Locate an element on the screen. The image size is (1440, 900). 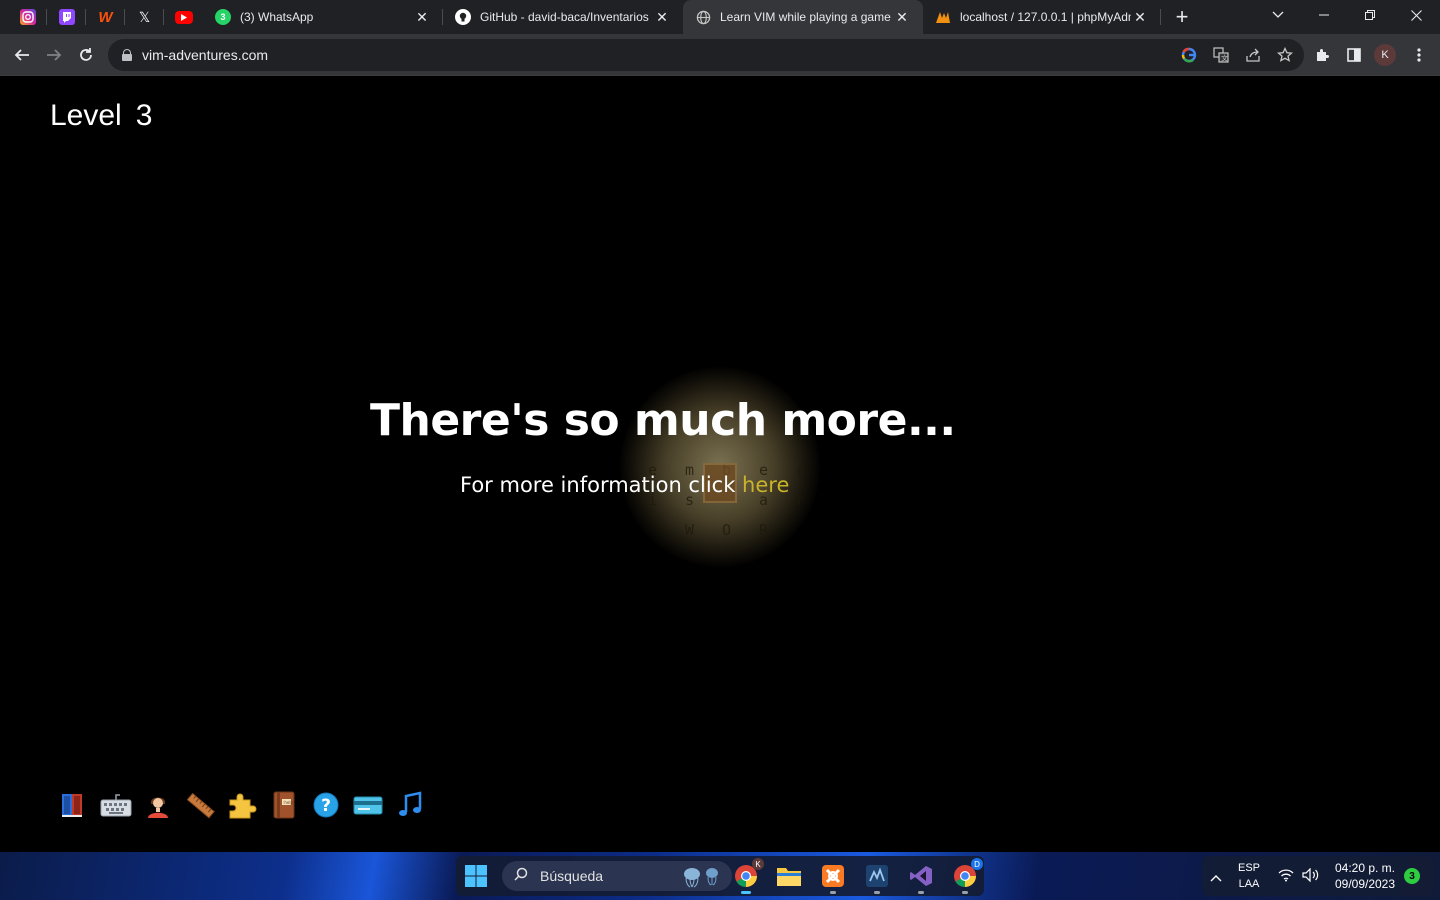
pinned-tab-twitch is located at coordinates (66, 17).